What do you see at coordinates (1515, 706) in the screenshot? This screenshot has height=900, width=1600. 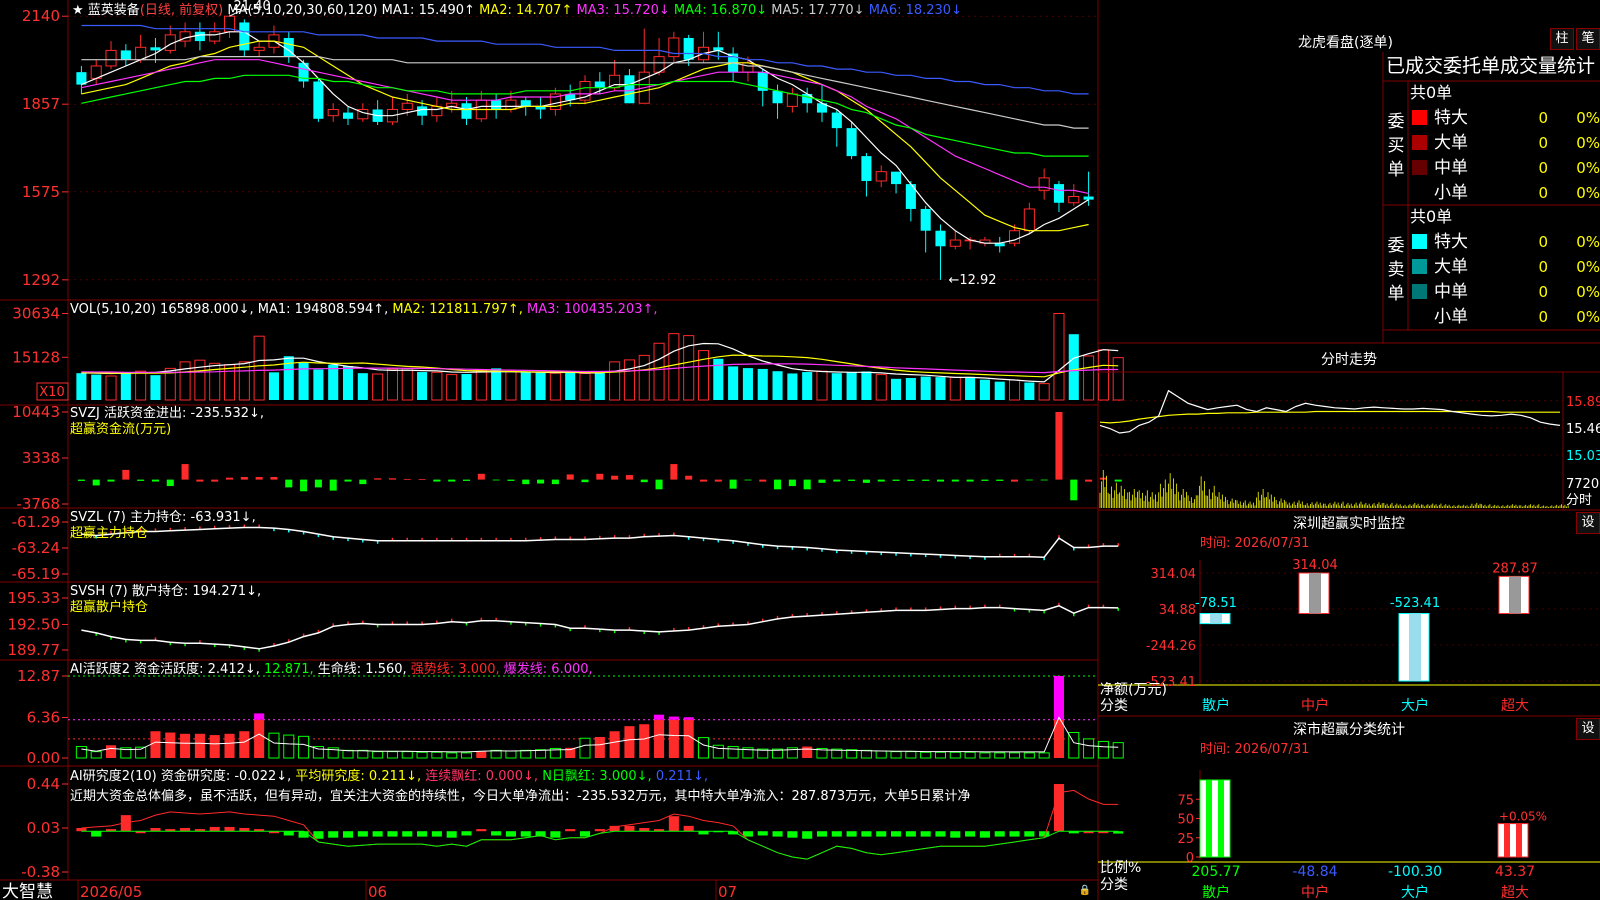 I see `sz-category-label: 超大` at bounding box center [1515, 706].